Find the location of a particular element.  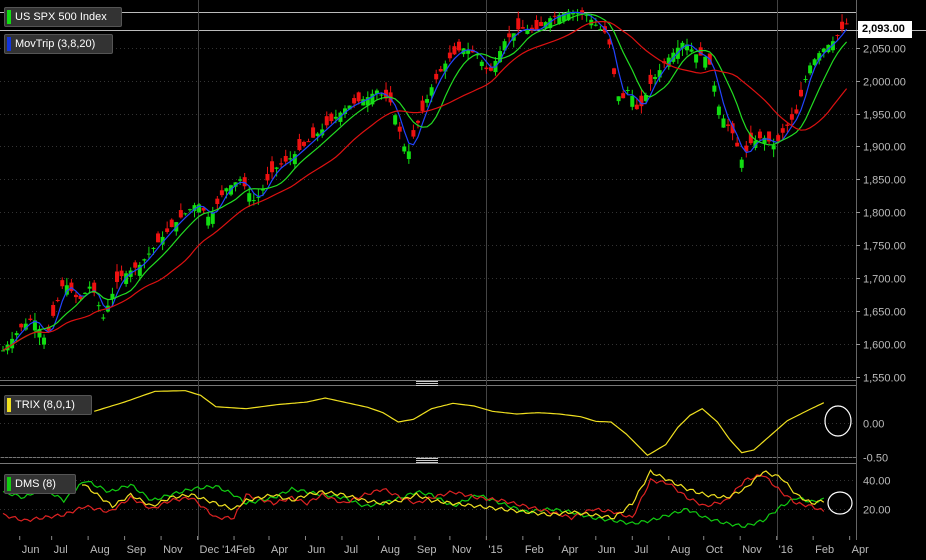

dms-legend-label: DMS (8) is located at coordinates (35, 484).